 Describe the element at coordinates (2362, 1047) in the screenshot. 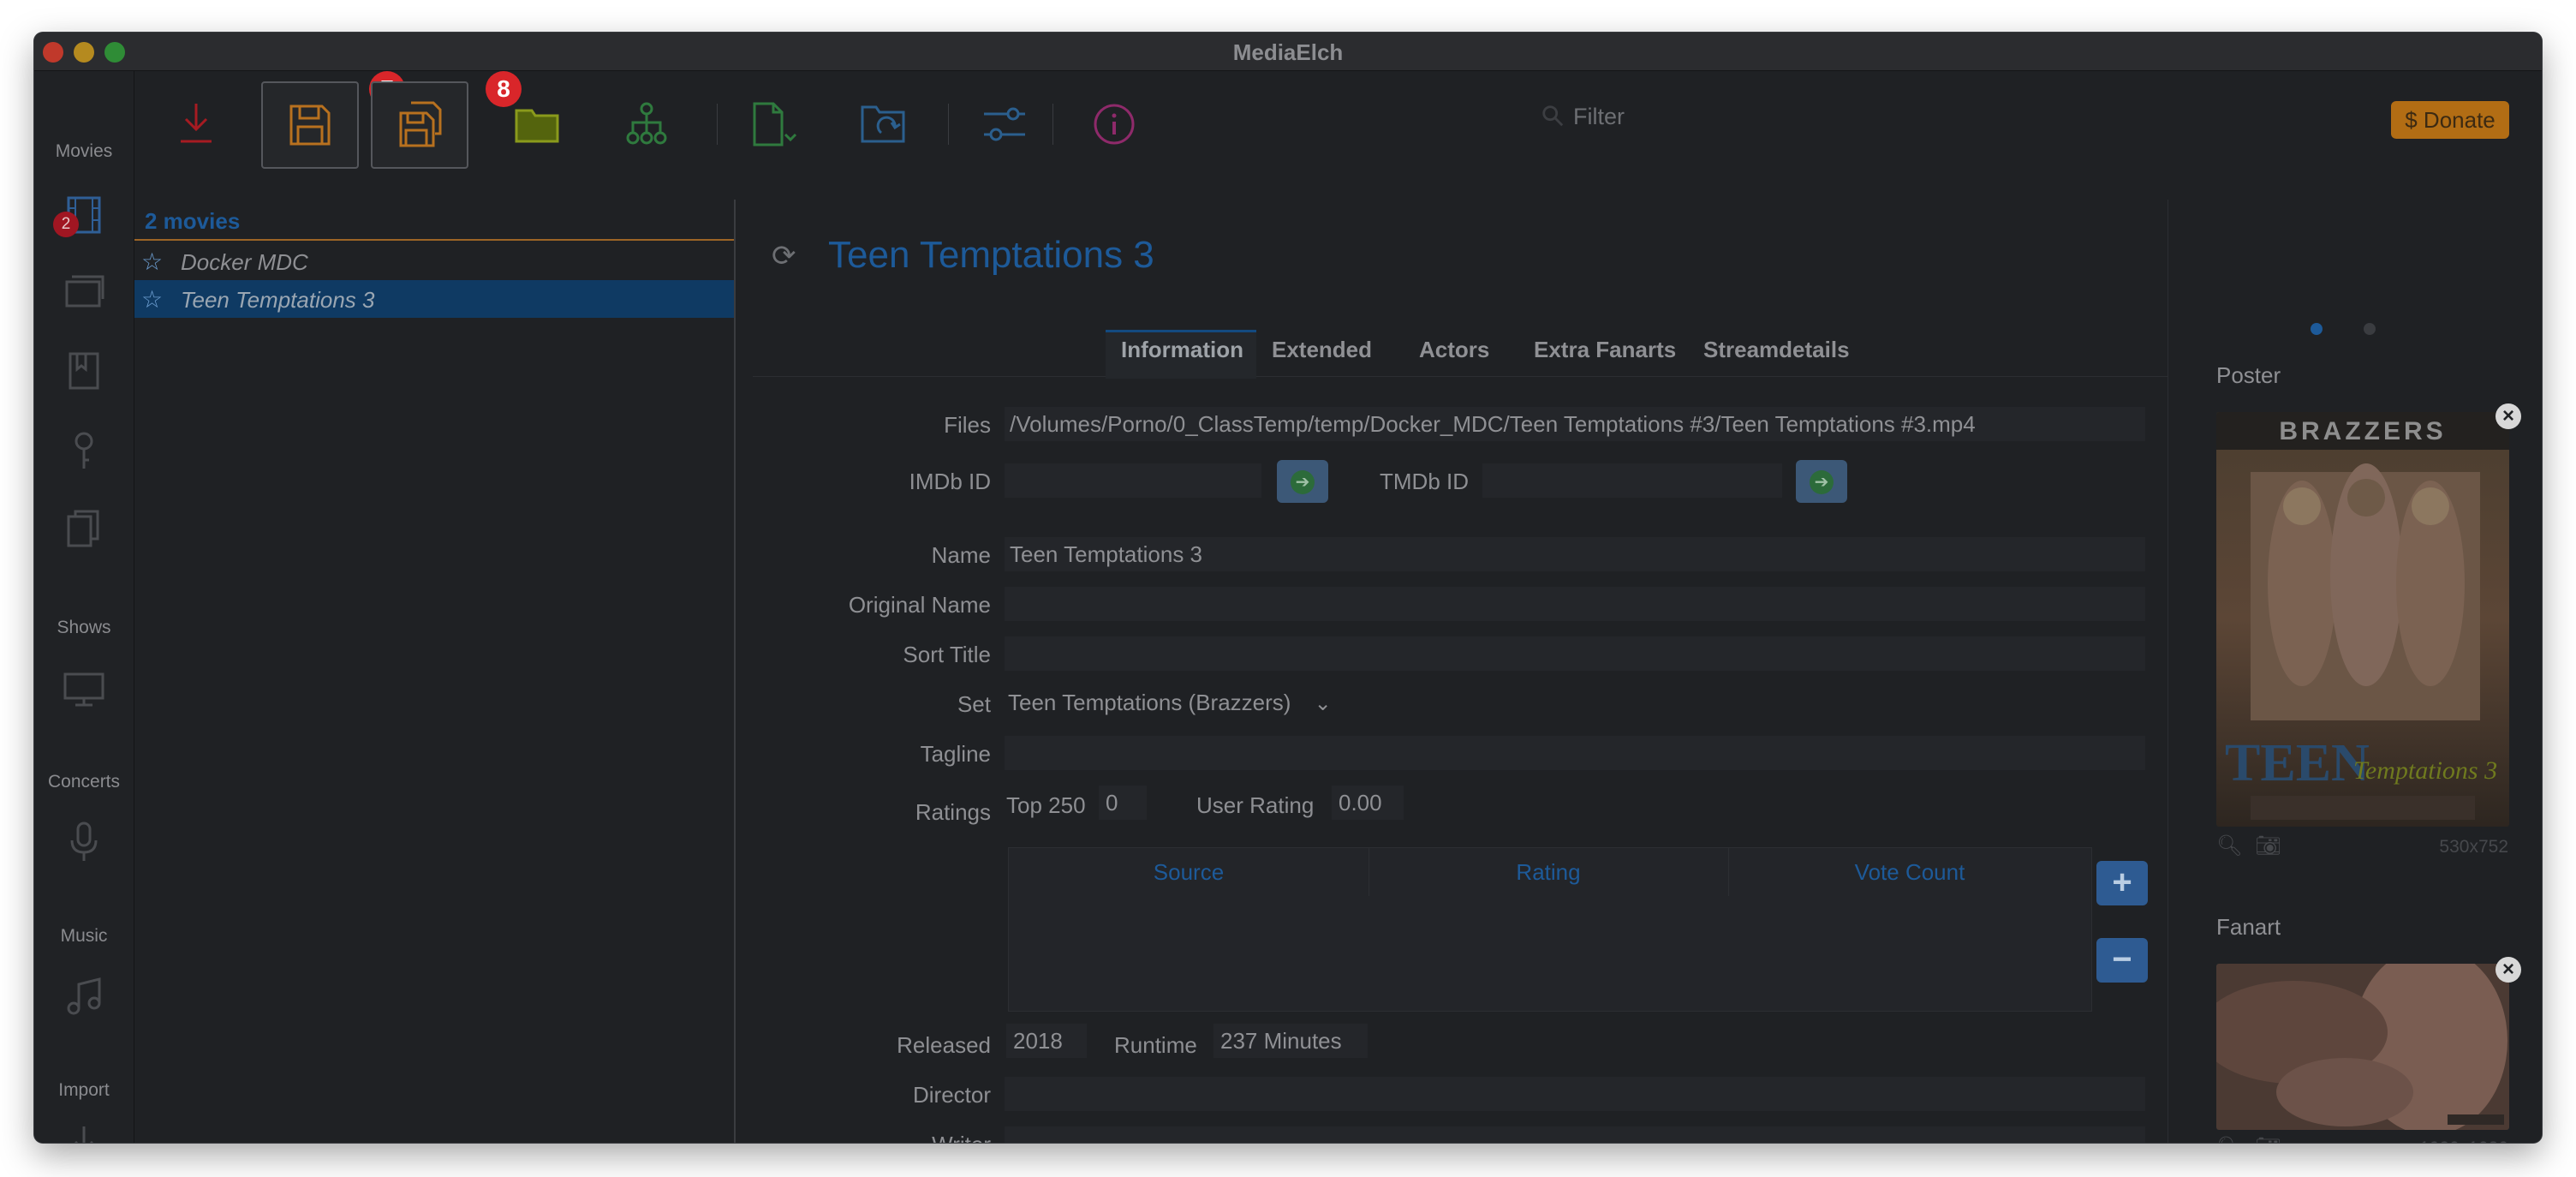

I see `fanart-image` at that location.